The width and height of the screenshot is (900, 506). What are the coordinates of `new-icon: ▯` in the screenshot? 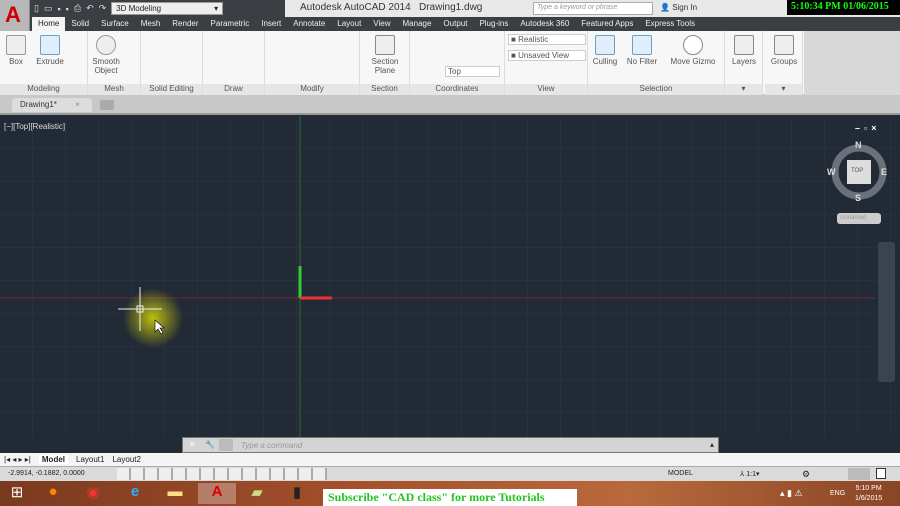 It's located at (36, 8).